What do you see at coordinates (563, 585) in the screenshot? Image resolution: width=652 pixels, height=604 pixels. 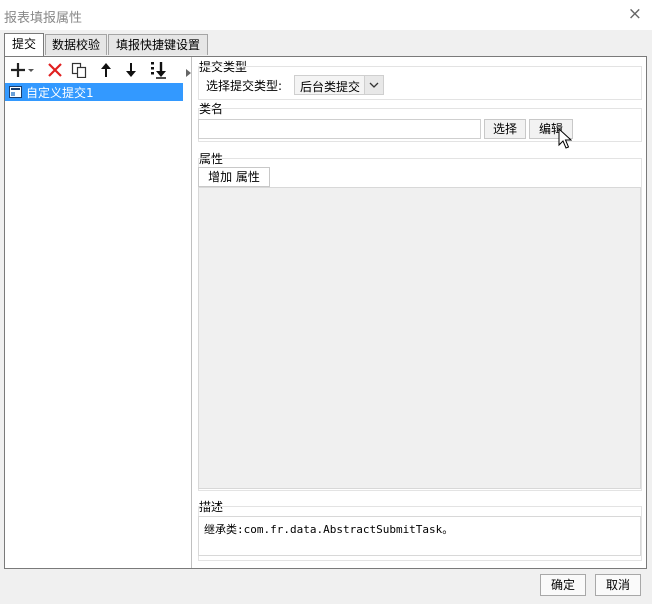 I see `ok-button: 确定` at bounding box center [563, 585].